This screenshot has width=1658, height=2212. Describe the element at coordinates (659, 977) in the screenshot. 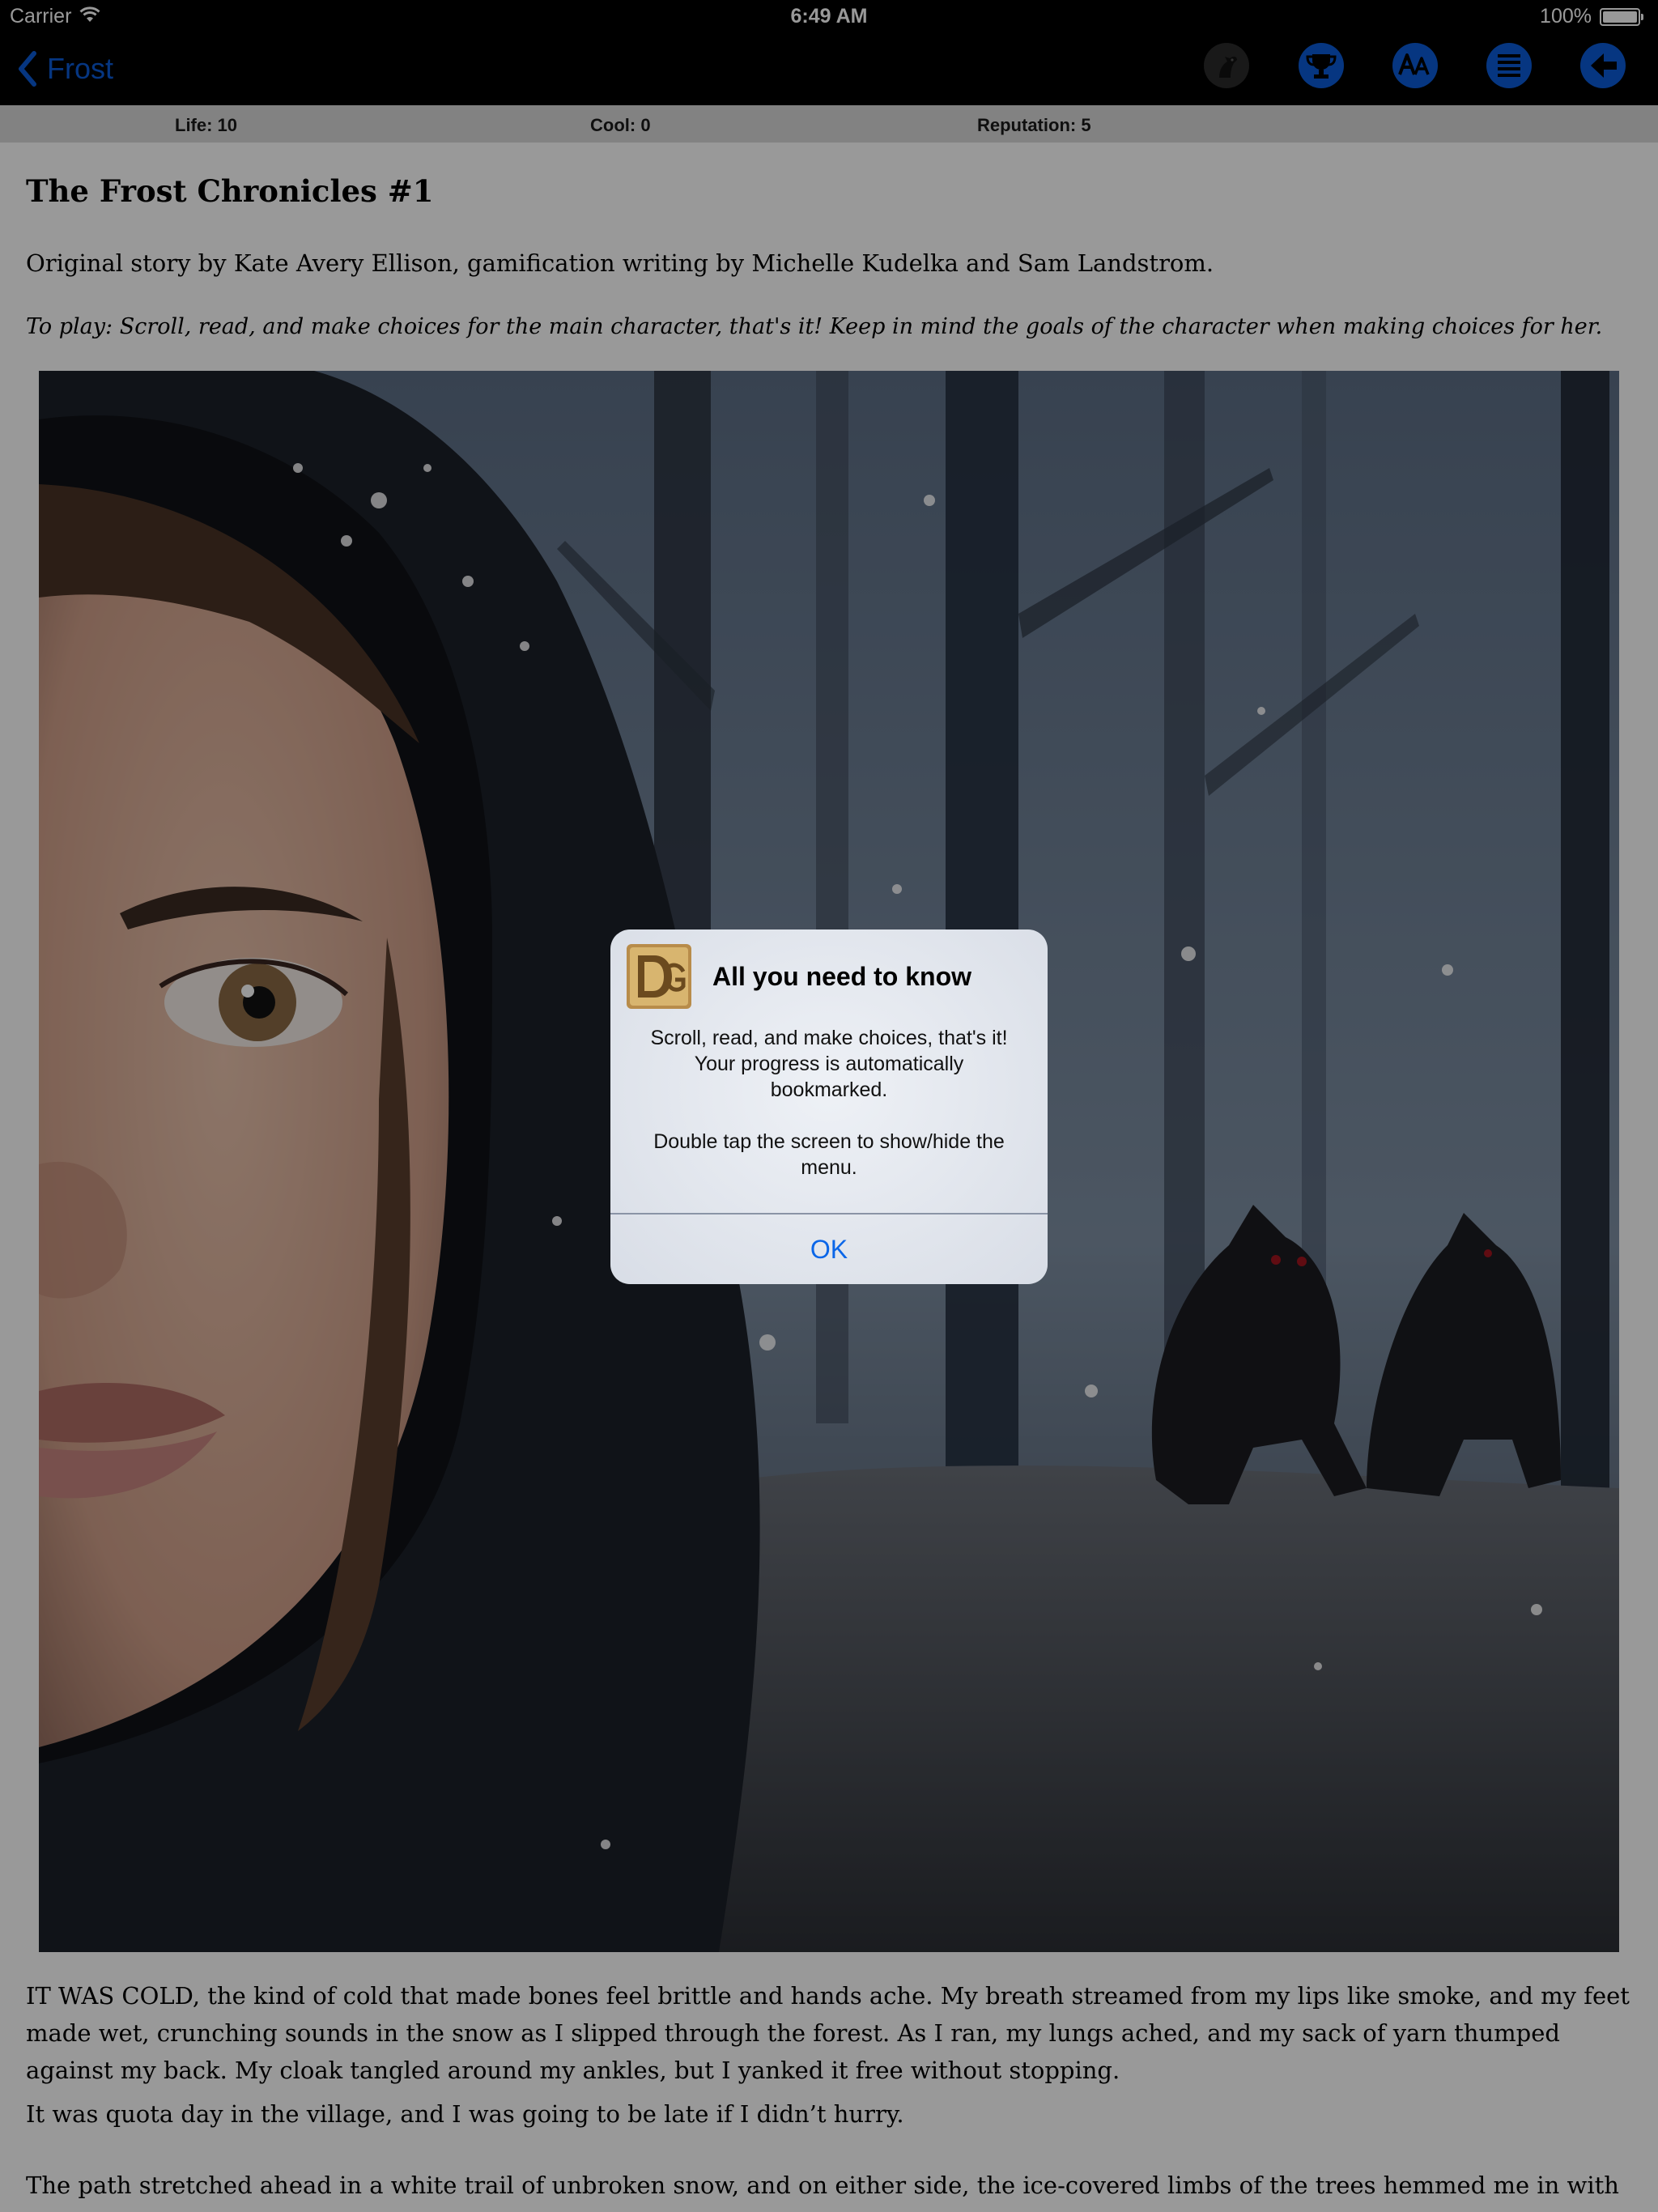

I see `dg-logo-icon` at that location.